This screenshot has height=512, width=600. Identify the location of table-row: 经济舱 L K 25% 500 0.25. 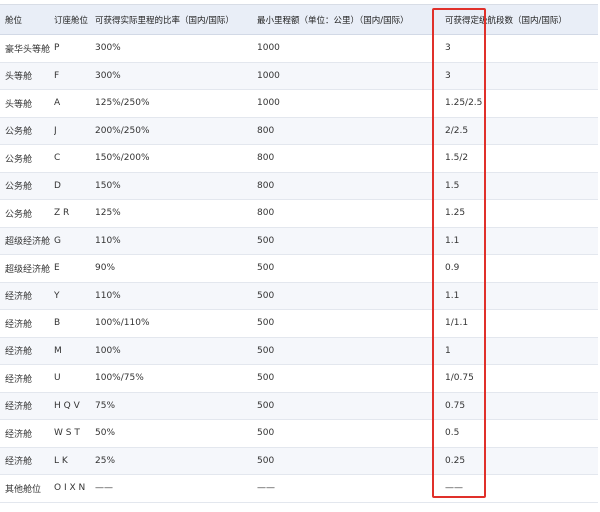
(299, 461).